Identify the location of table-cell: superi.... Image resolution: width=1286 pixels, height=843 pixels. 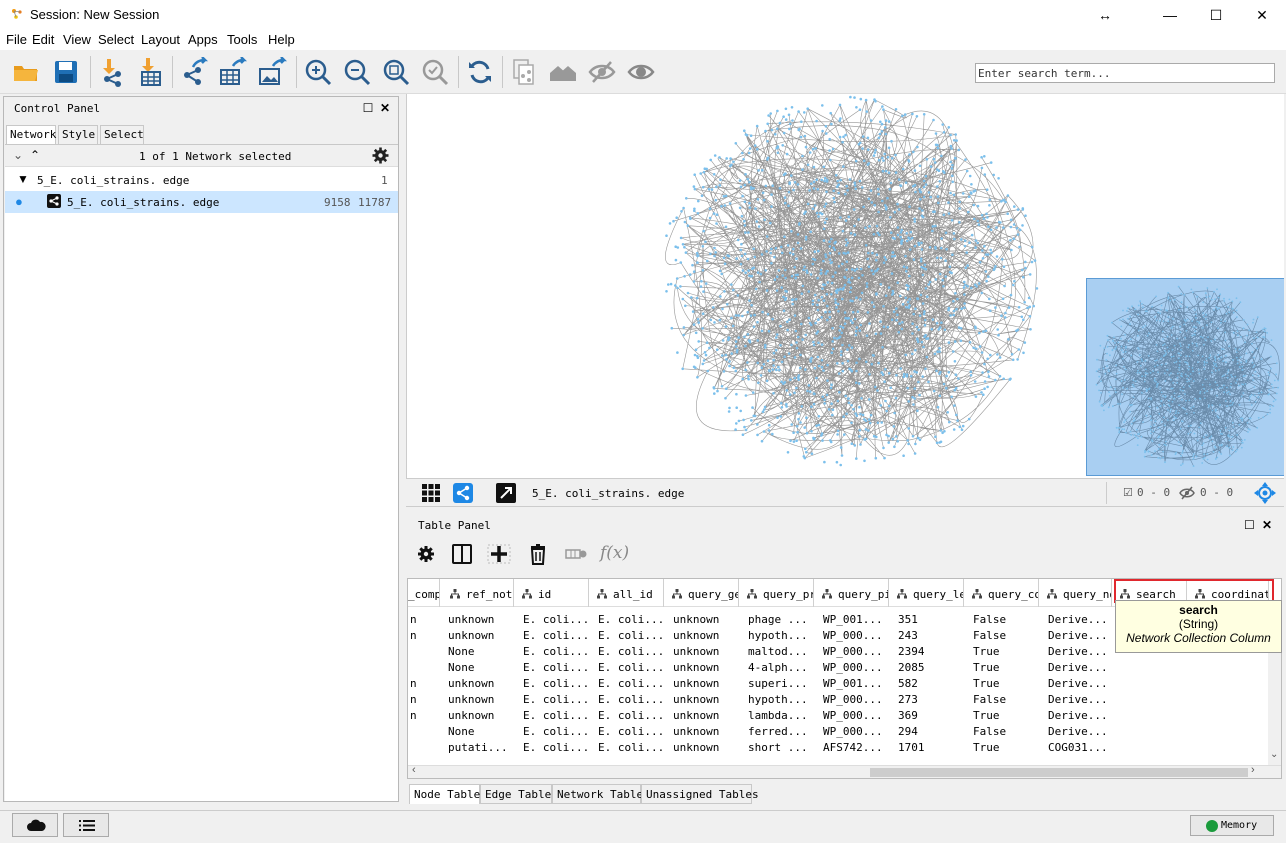
(783, 683).